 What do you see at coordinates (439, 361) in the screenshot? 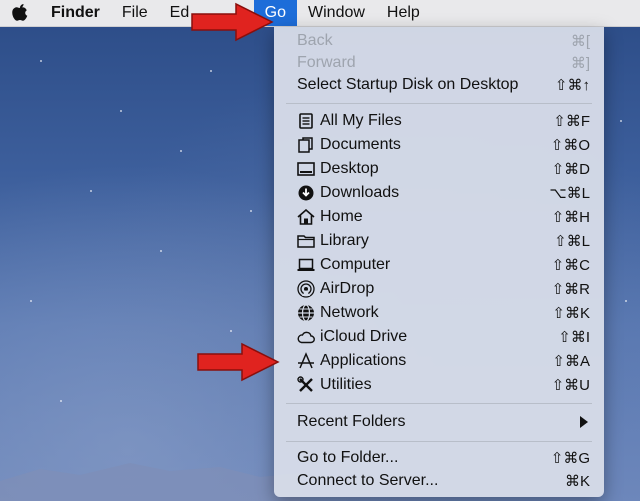
I see `menu-item-applications: Applications ⇧⌘A` at bounding box center [439, 361].